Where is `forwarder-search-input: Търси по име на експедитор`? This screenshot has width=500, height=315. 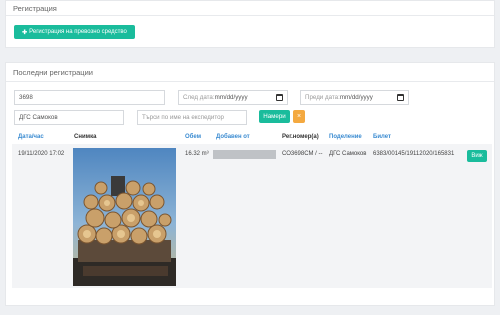 forwarder-search-input: Търси по име на експедитор is located at coordinates (192, 117).